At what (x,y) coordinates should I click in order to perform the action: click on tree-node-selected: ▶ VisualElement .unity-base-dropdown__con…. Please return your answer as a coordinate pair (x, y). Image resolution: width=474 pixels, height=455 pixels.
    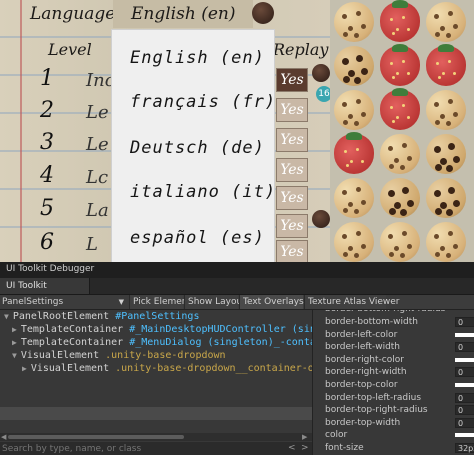
    Looking at the image, I should click on (167, 369).